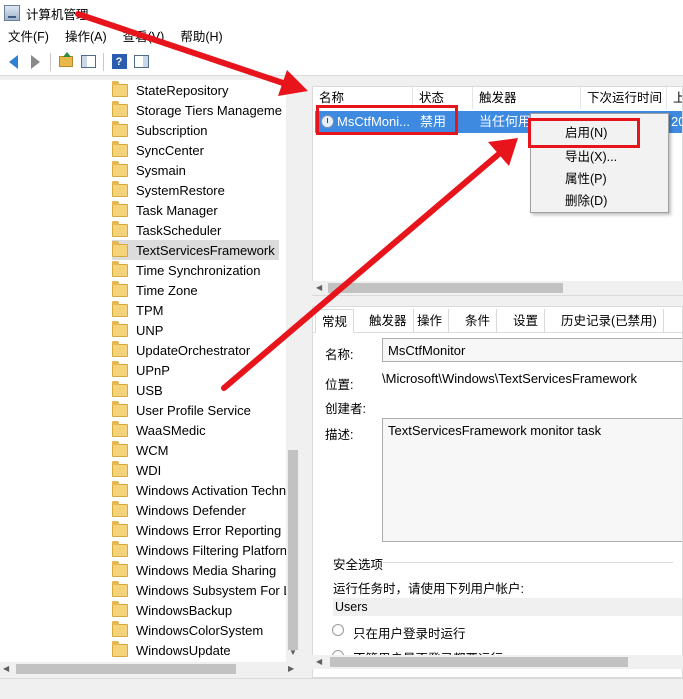 The height and width of the screenshot is (699, 683). What do you see at coordinates (345, 409) in the screenshot?
I see `author-label: 创建者:` at bounding box center [345, 409].